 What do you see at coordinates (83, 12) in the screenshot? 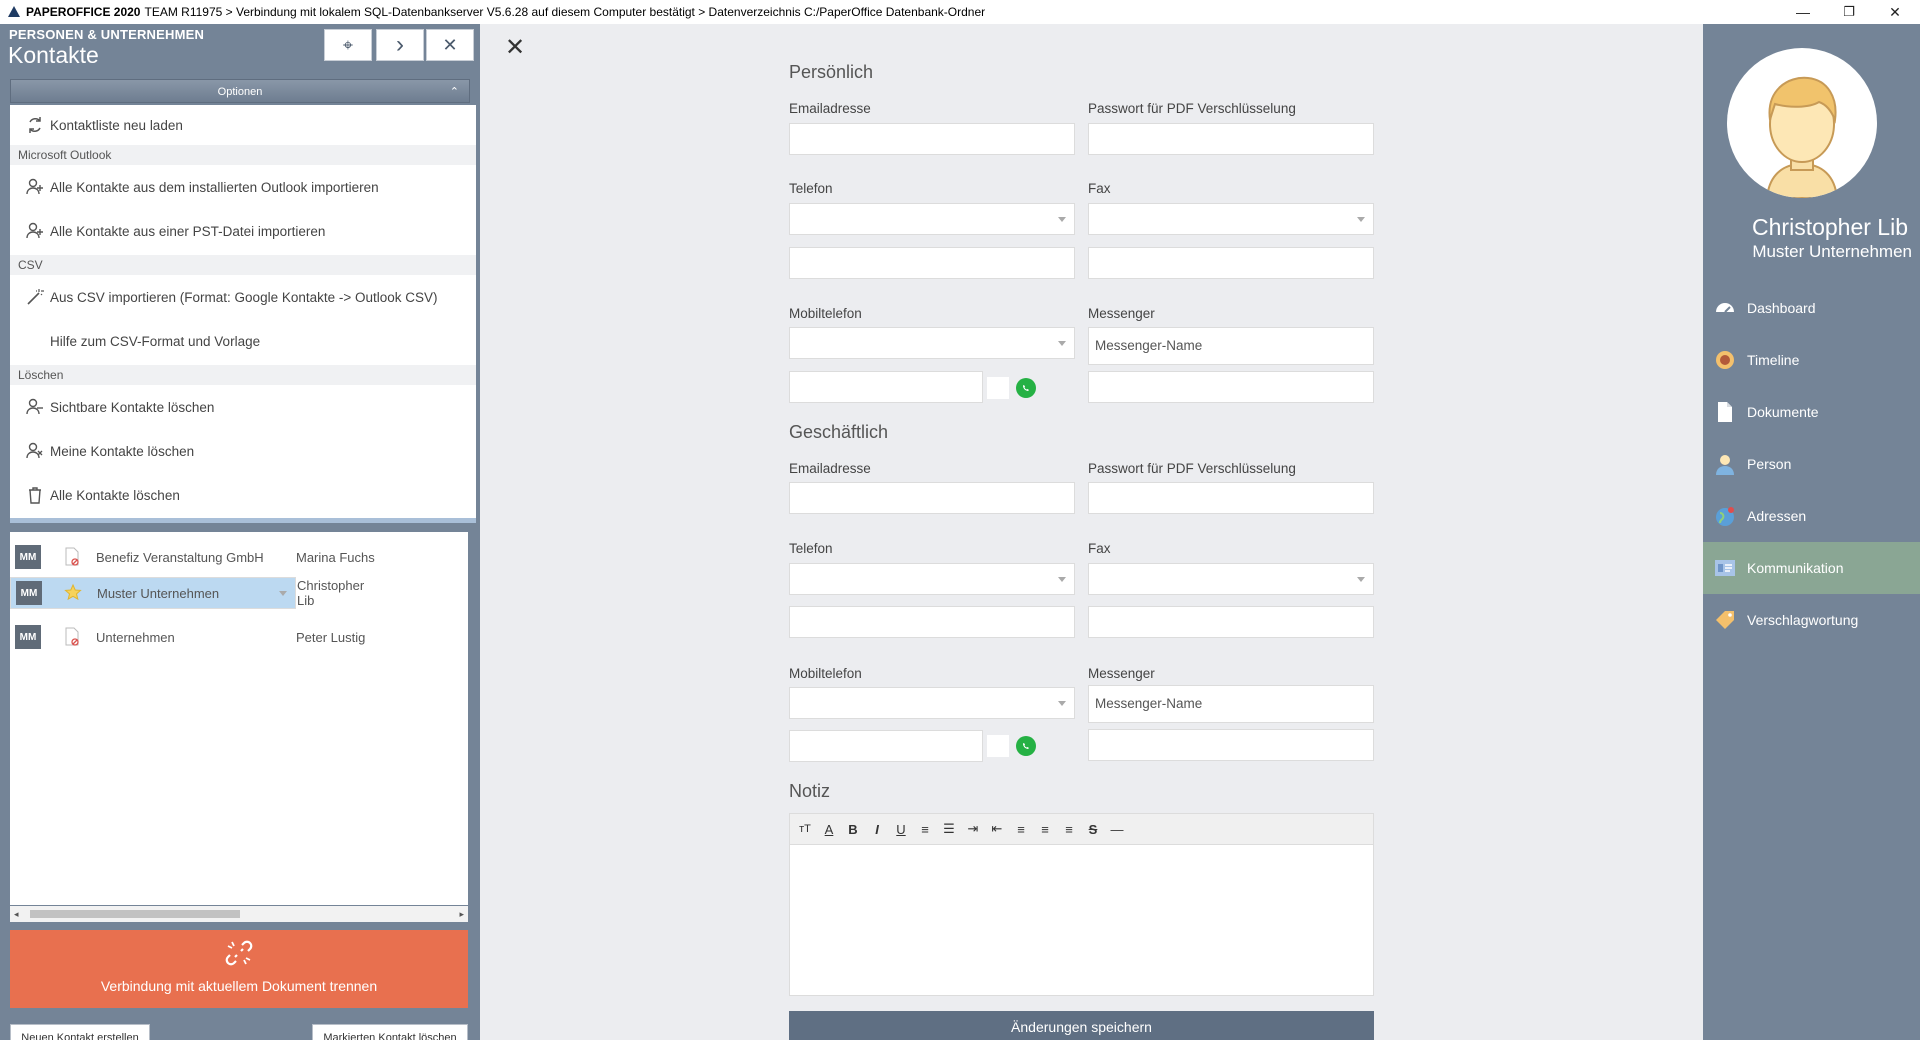
I see `app-name: PAPEROFFICE 2020` at bounding box center [83, 12].